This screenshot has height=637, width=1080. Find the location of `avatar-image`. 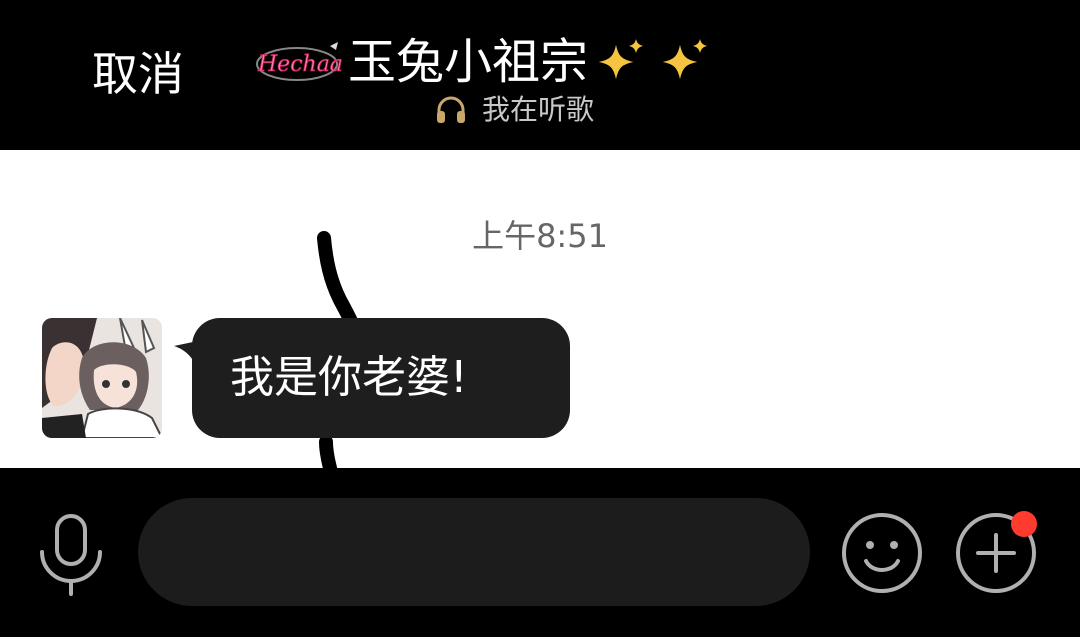

avatar-image is located at coordinates (102, 378).